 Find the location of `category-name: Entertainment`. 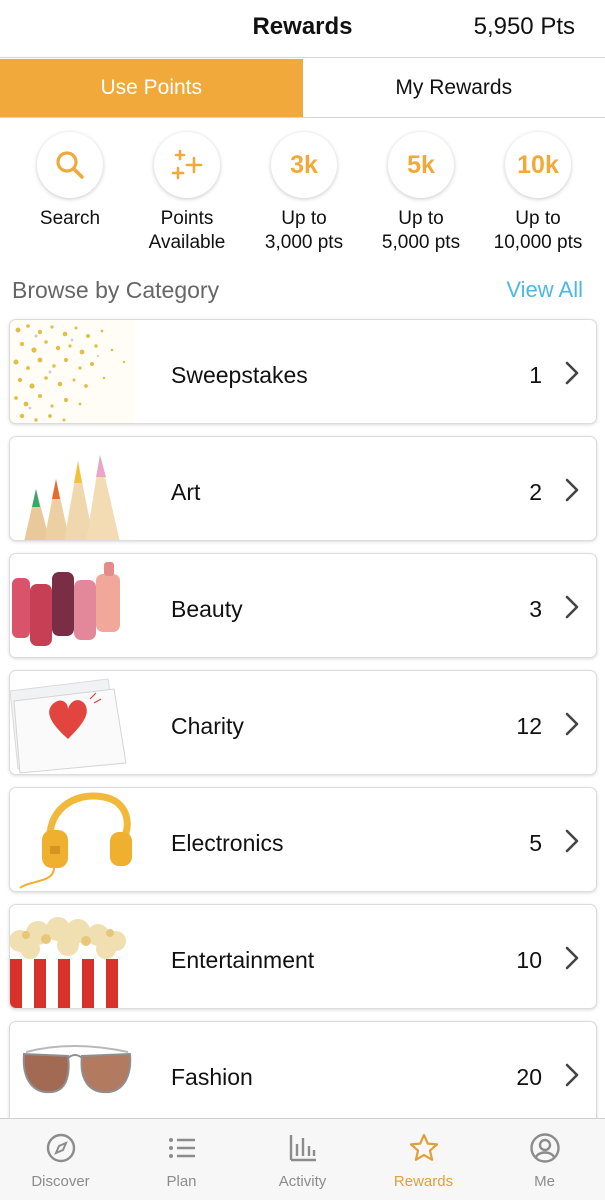

category-name: Entertainment is located at coordinates (243, 960).